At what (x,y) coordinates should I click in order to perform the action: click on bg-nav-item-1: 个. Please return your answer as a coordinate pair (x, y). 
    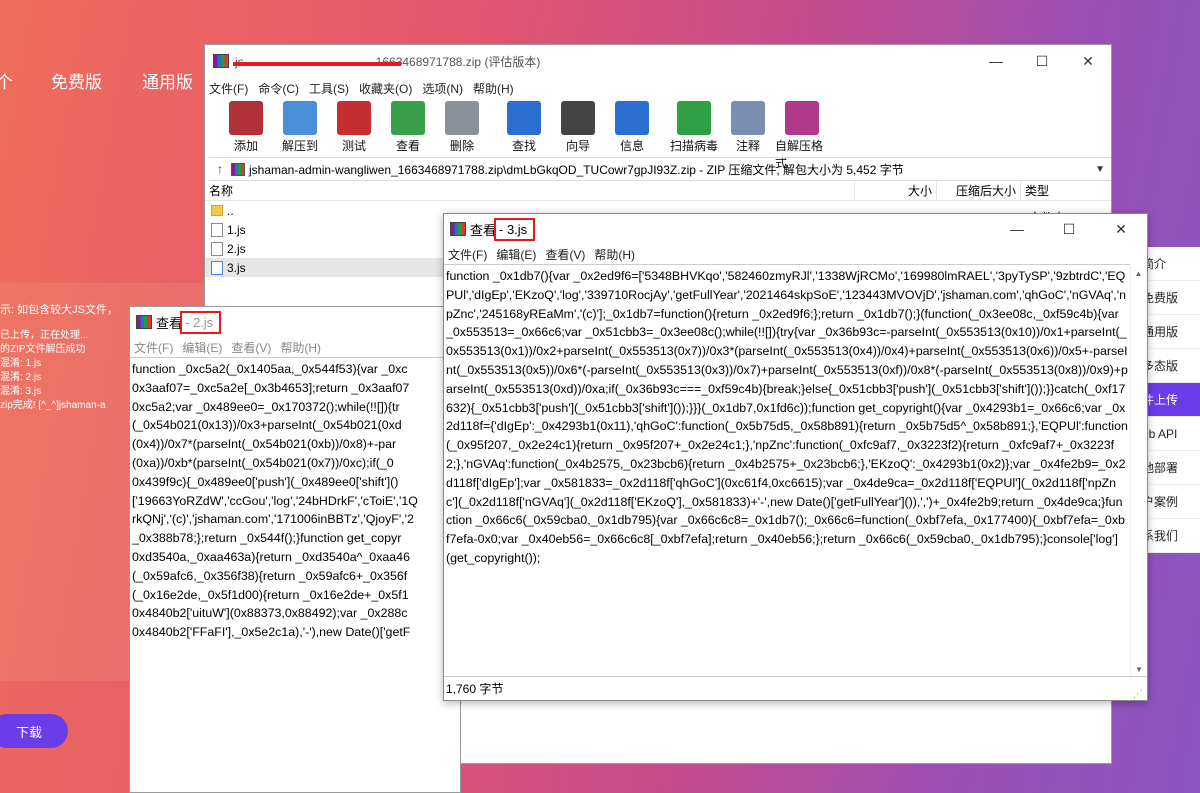
    Looking at the image, I should click on (6, 80).